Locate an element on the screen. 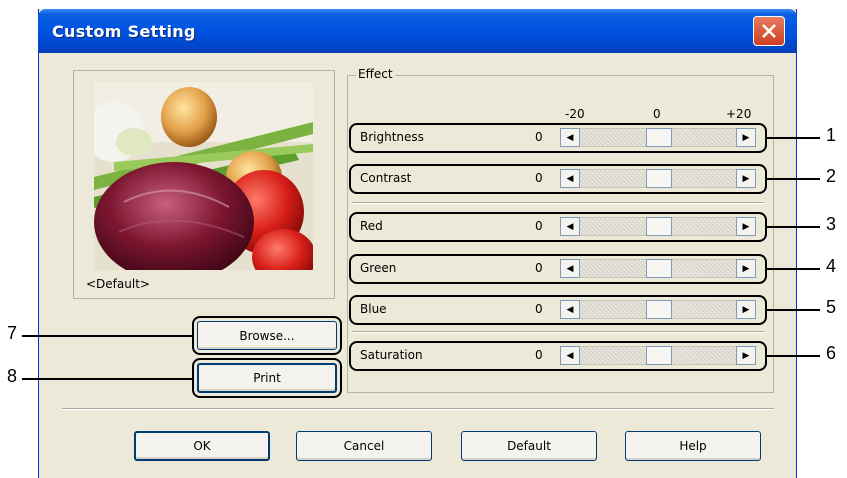 The width and height of the screenshot is (847, 478). help-button-label: Help is located at coordinates (693, 446).